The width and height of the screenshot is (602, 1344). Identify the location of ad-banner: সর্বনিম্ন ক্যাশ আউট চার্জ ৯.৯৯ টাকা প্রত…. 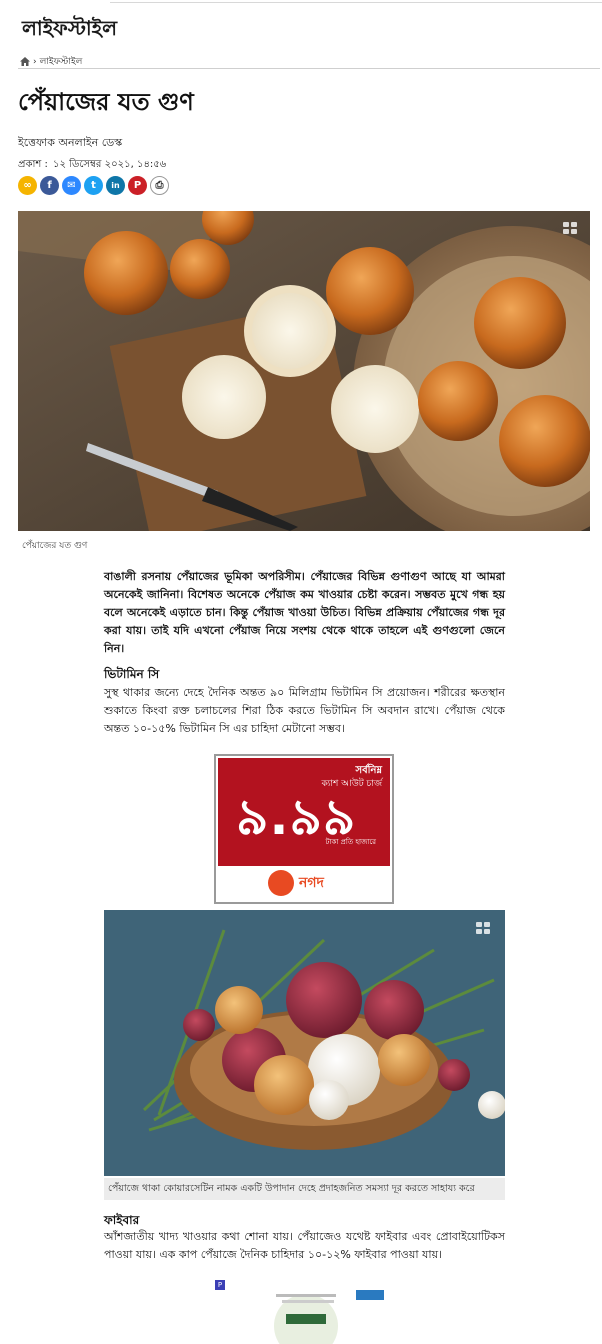
(304, 812).